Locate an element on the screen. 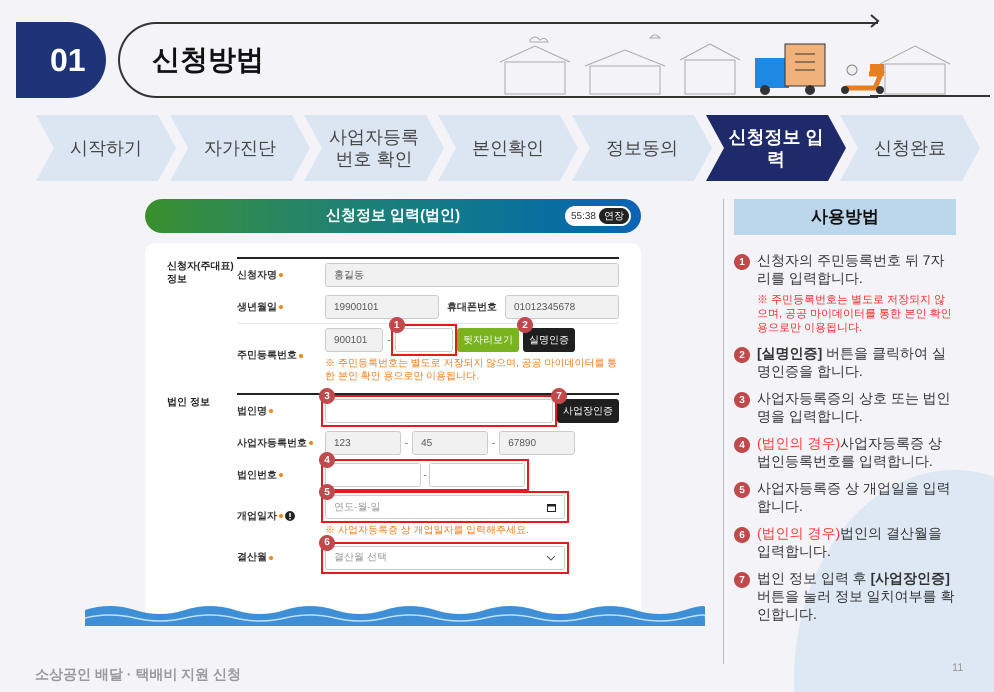  section-heading: 신청자(주대표) 정보 is located at coordinates (201, 273).